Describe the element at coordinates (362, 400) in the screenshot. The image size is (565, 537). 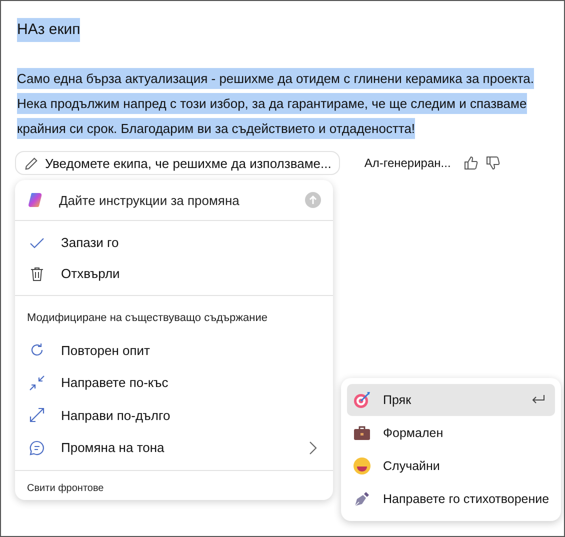
I see `target-icon` at that location.